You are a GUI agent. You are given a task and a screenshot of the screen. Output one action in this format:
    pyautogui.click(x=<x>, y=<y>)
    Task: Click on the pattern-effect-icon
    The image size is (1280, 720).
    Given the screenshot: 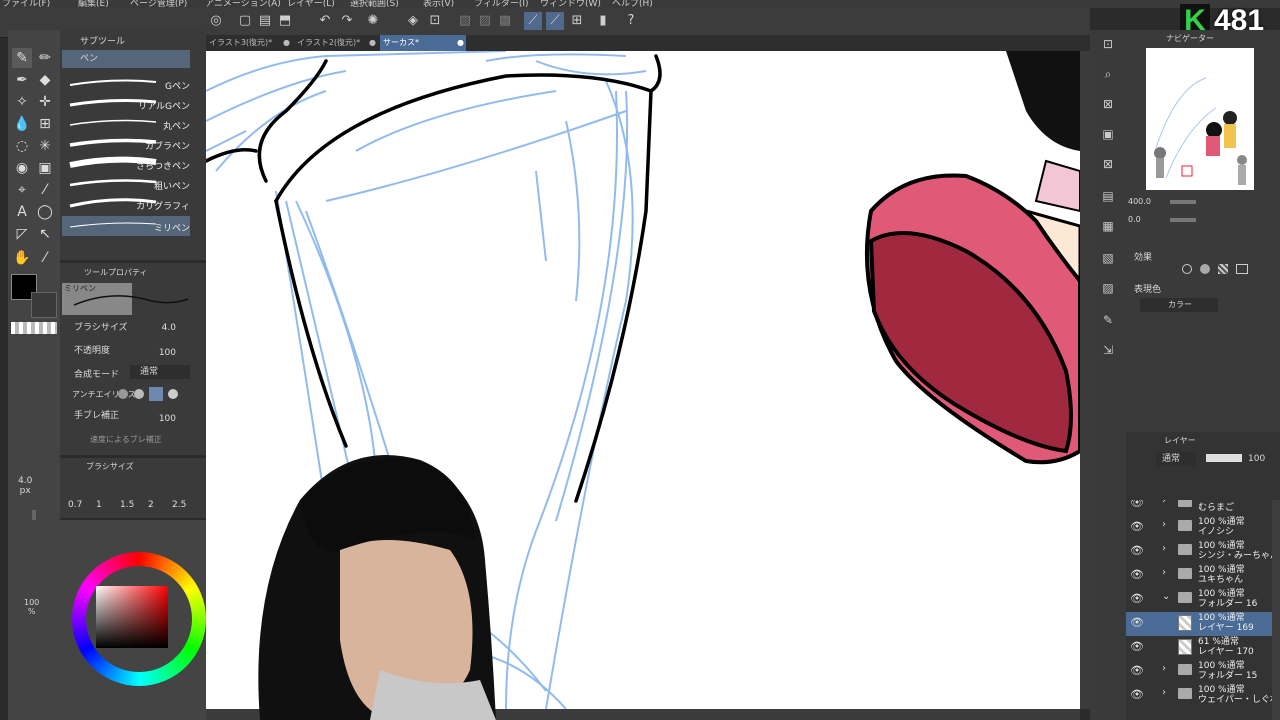 What is the action you would take?
    pyautogui.click(x=1223, y=269)
    